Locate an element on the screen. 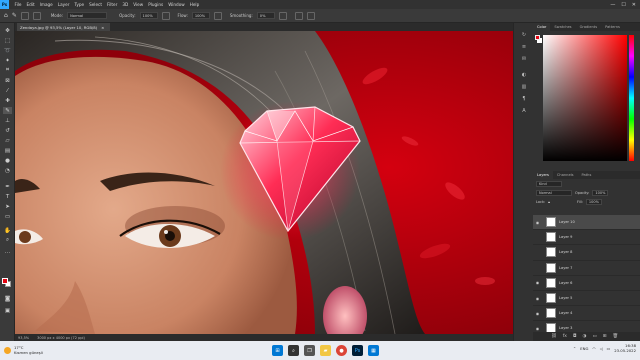  lasso-tool-icon: ➰ is located at coordinates (7, 50).